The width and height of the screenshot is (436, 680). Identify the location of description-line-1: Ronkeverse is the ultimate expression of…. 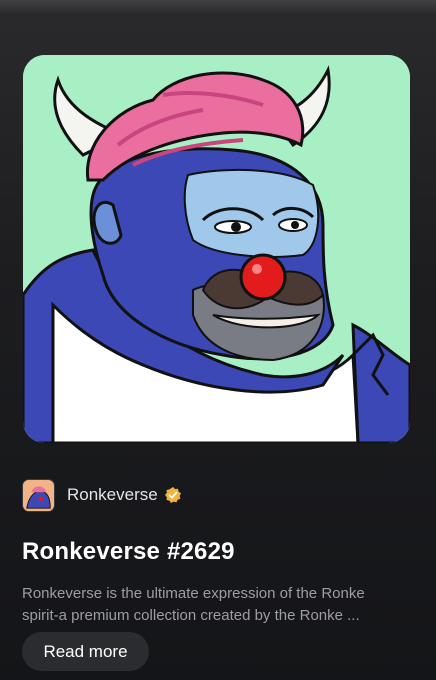
(193, 593).